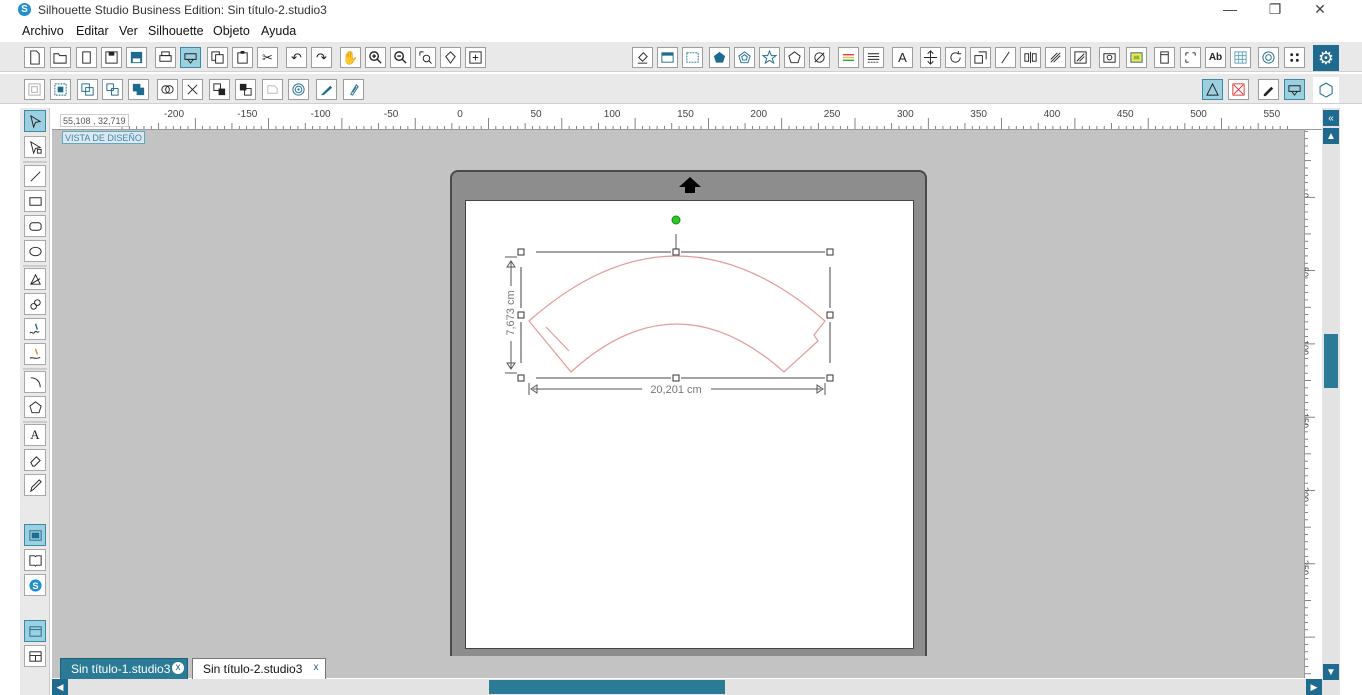  Describe the element at coordinates (400, 57) in the screenshot. I see `zoom-out-icon` at that location.